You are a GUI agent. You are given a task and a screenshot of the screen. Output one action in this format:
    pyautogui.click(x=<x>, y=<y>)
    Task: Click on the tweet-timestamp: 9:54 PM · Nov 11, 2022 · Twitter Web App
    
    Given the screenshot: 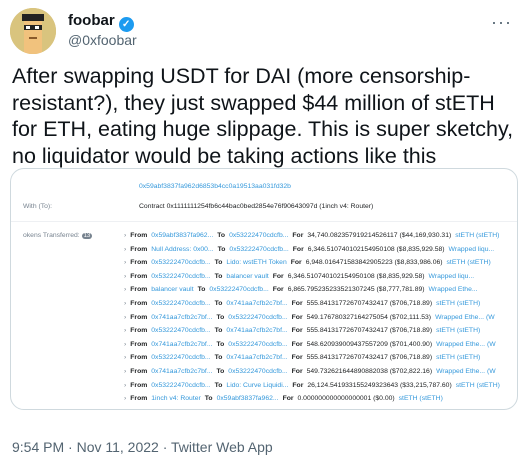 What is the action you would take?
    pyautogui.click(x=142, y=447)
    